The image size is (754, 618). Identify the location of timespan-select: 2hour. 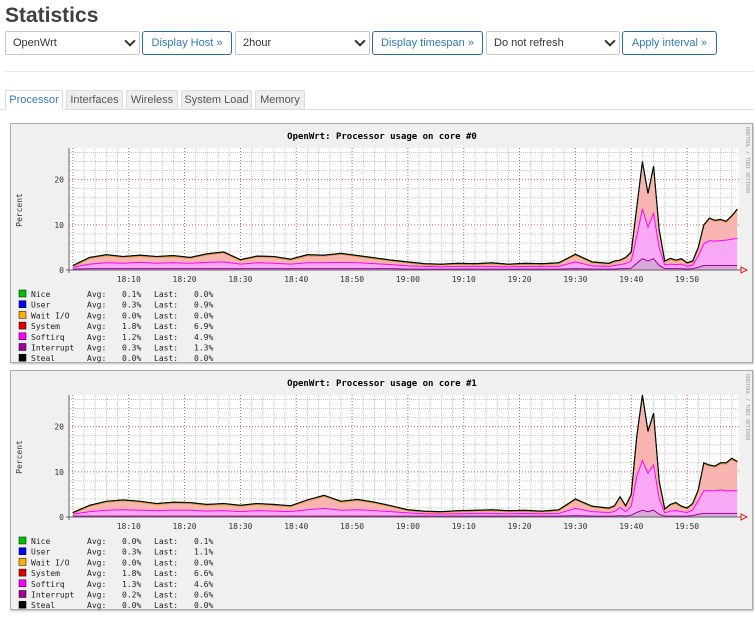
(302, 43).